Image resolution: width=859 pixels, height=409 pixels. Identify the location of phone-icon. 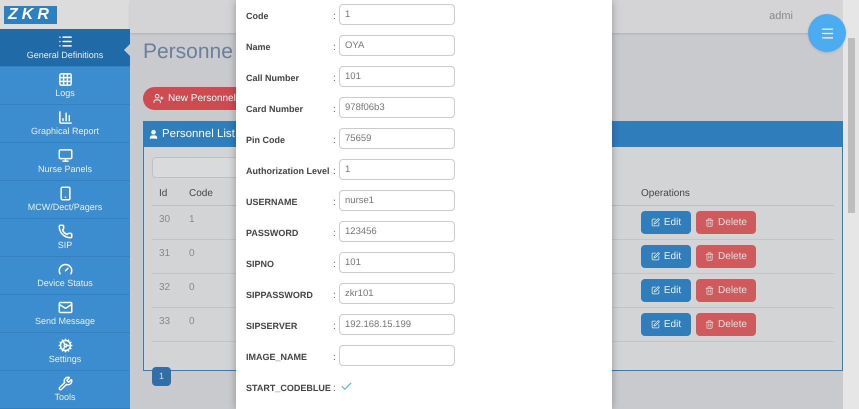
(65, 231).